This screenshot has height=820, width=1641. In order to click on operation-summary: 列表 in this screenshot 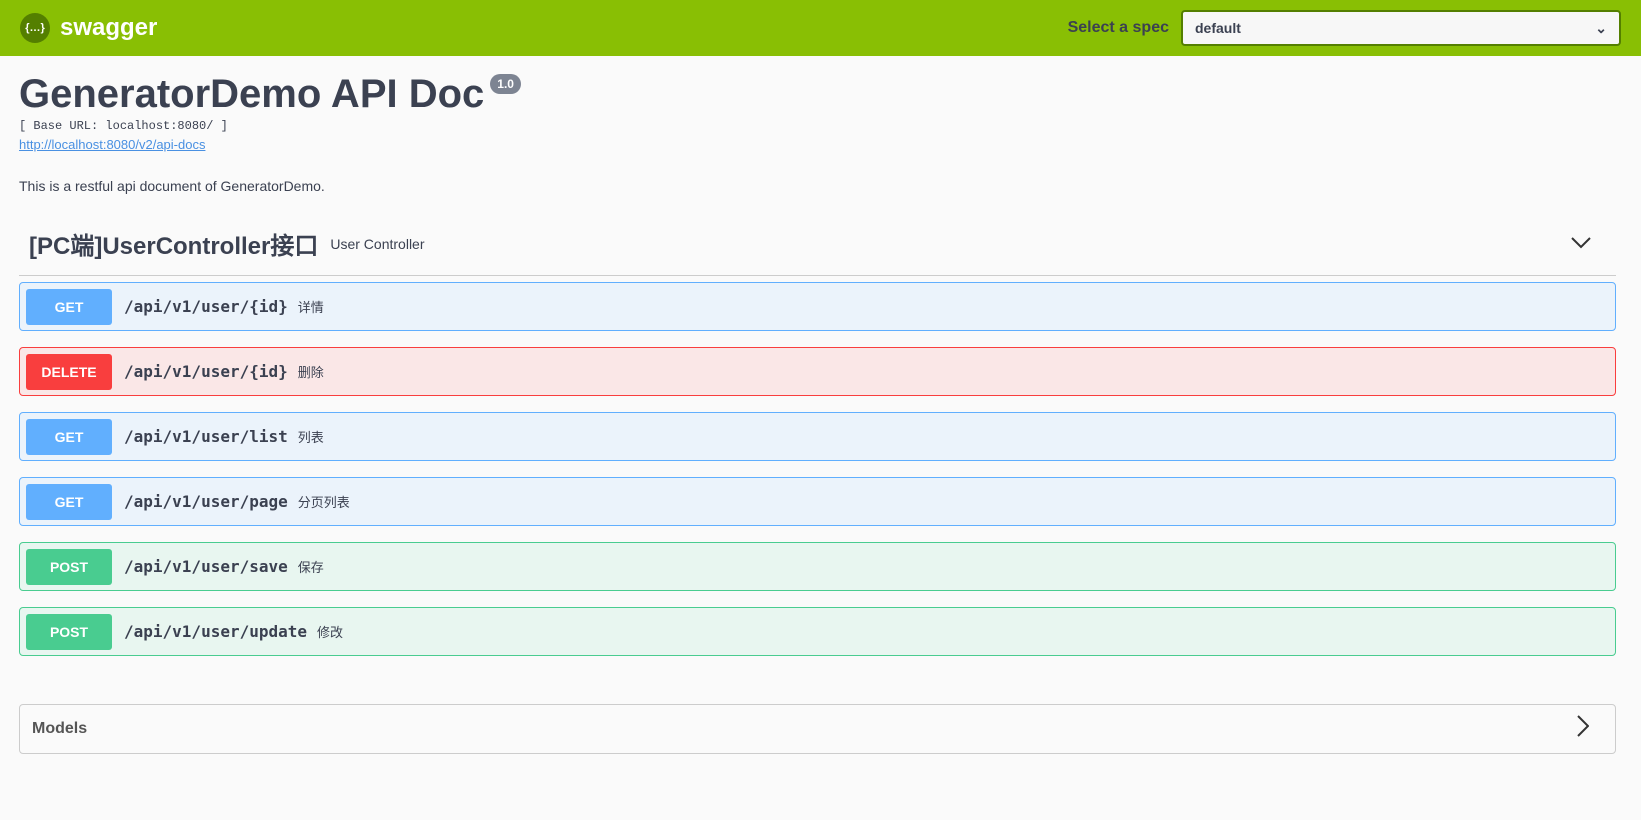, I will do `click(310, 437)`.